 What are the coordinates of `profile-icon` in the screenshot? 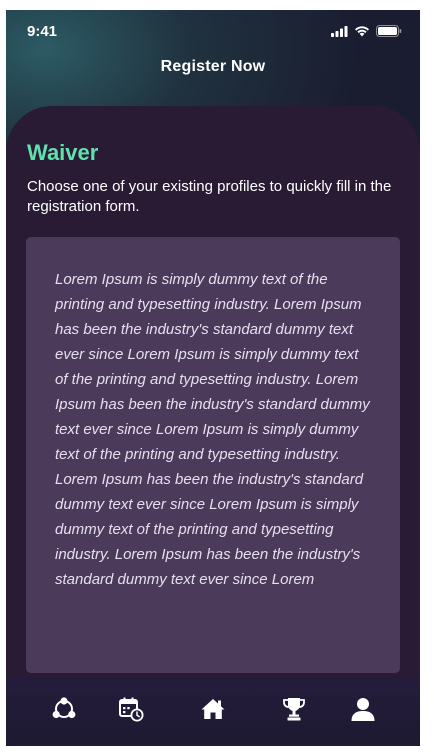 It's located at (363, 709).